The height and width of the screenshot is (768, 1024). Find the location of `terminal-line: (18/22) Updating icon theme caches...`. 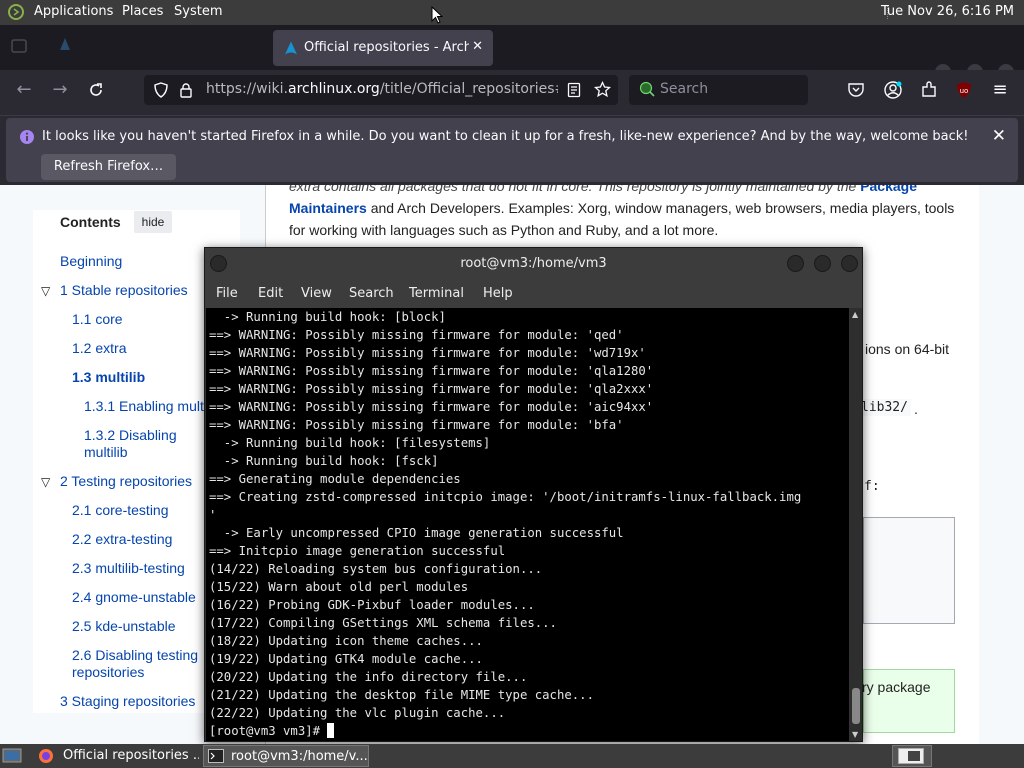

terminal-line: (18/22) Updating icon theme caches... is located at coordinates (346, 641).